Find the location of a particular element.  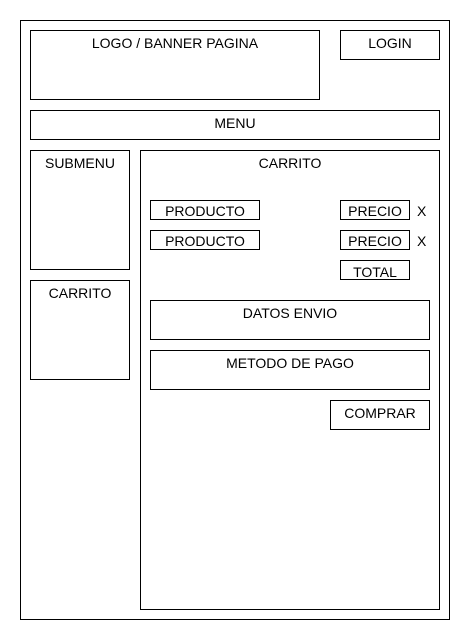

payment-method-section: METODO DE PAGO is located at coordinates (290, 370).